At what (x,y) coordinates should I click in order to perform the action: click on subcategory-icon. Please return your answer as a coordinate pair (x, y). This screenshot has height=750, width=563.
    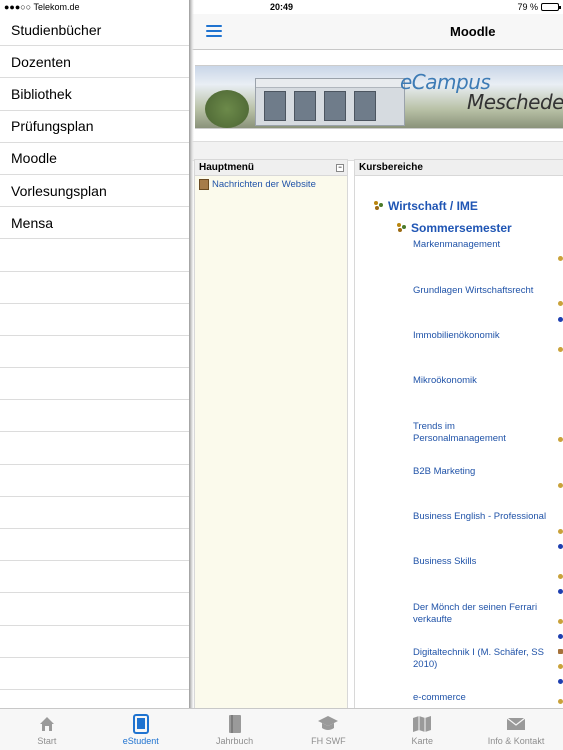
    Looking at the image, I should click on (402, 228).